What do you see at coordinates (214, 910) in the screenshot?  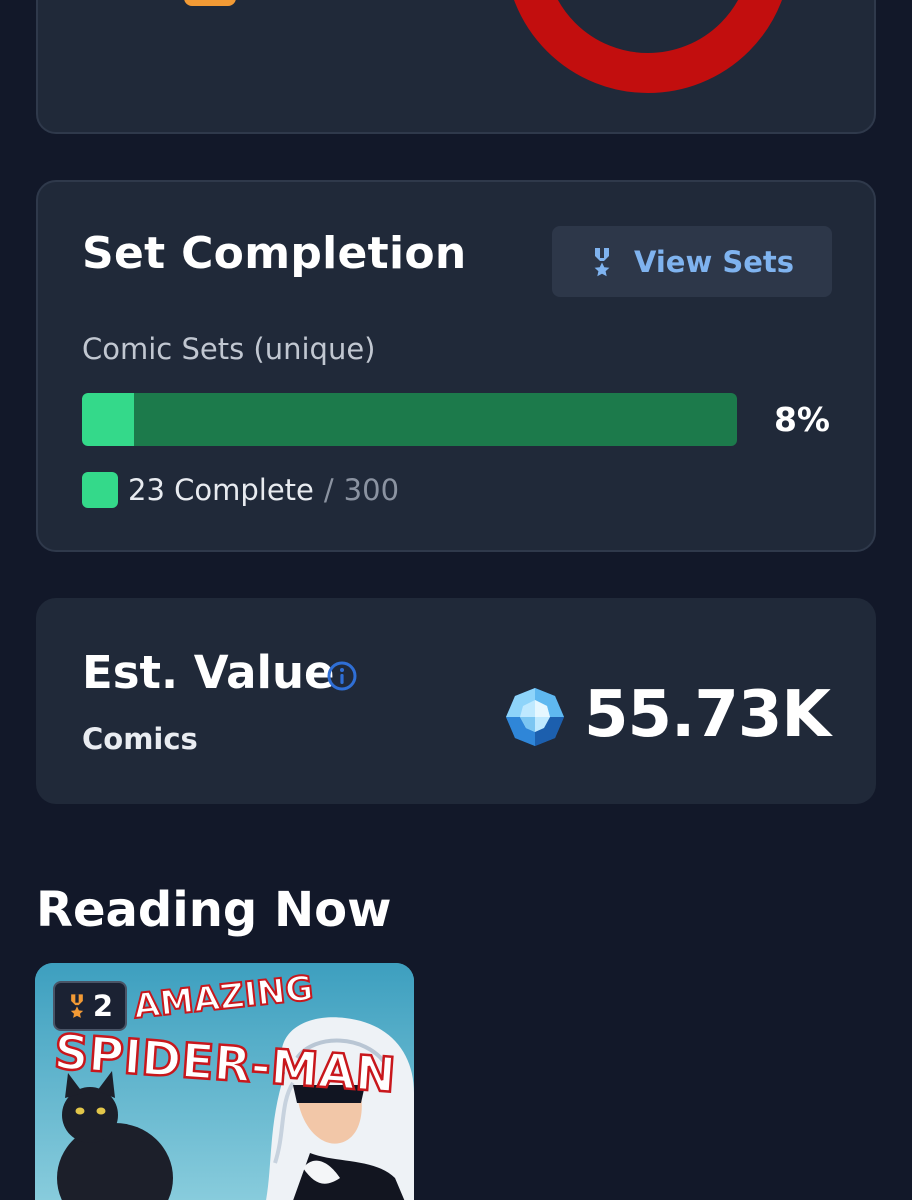 I see `reading-now-title: Reading Now` at bounding box center [214, 910].